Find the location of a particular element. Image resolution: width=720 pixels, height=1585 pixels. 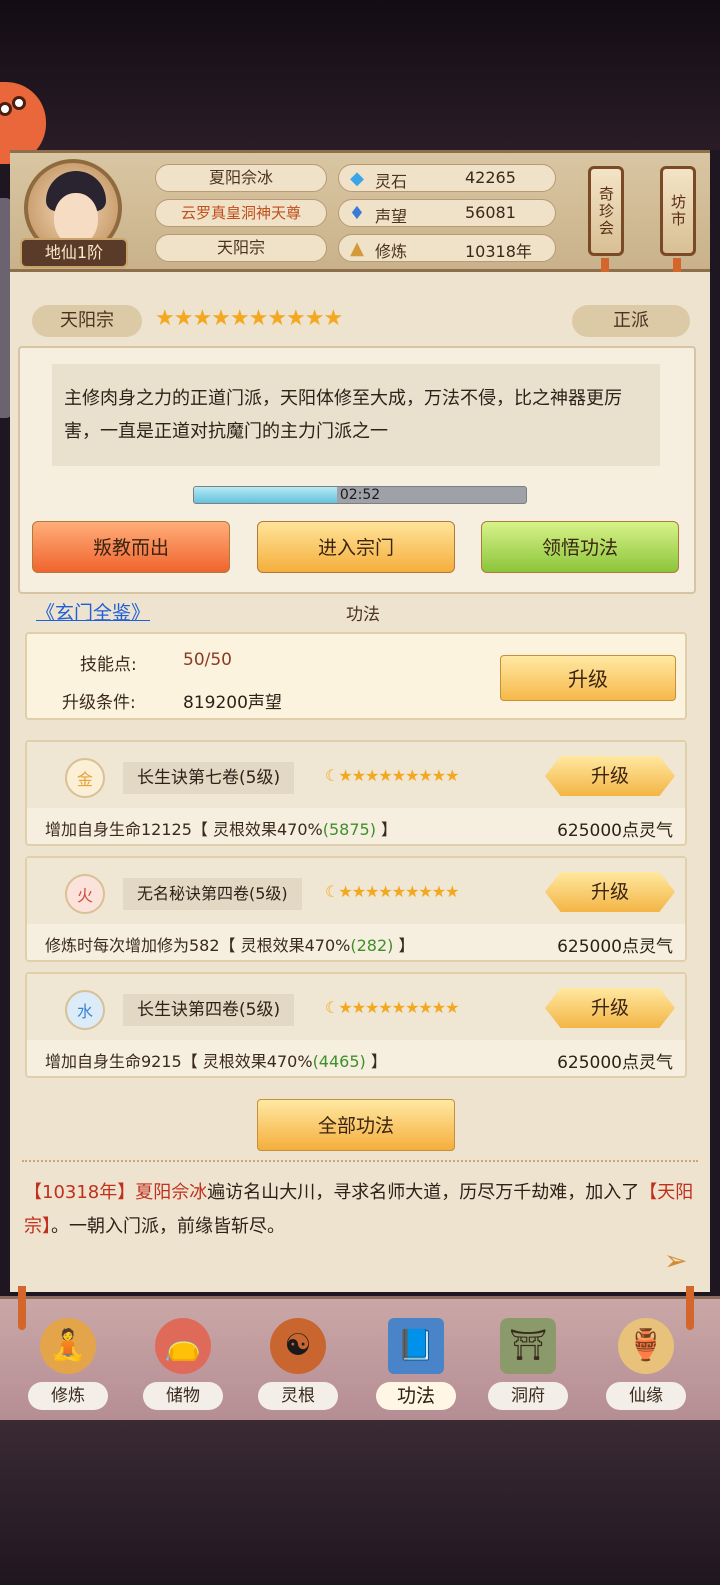

log-text-end: 。一朝入门派，前缘皆斩尽。 is located at coordinates (168, 1226).